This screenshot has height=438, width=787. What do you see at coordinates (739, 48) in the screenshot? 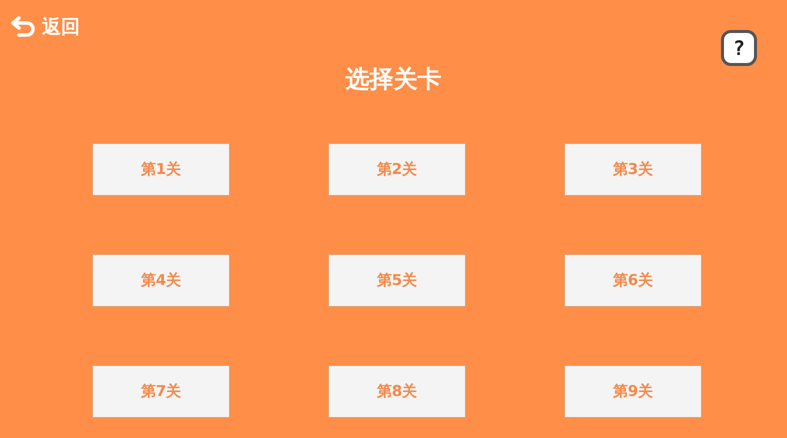
I see `help-button: ?` at bounding box center [739, 48].